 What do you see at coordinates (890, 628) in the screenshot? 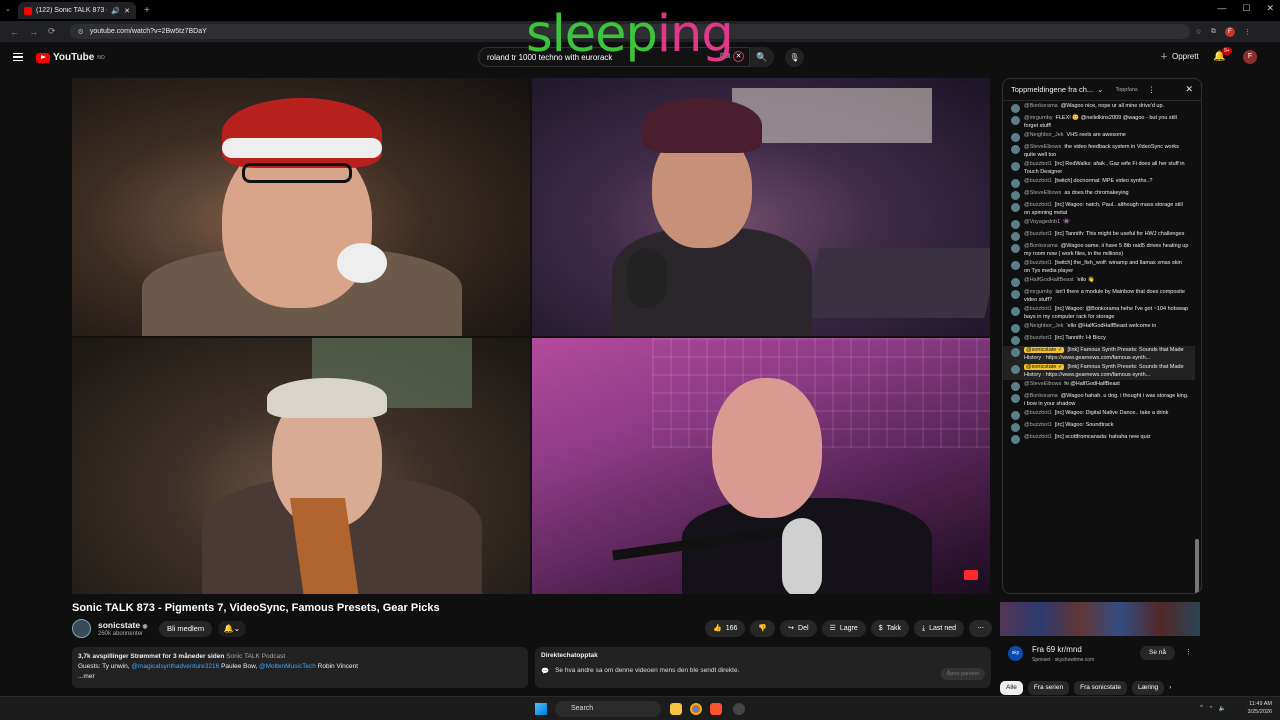
I see `thanks-button: $ Takk` at bounding box center [890, 628].